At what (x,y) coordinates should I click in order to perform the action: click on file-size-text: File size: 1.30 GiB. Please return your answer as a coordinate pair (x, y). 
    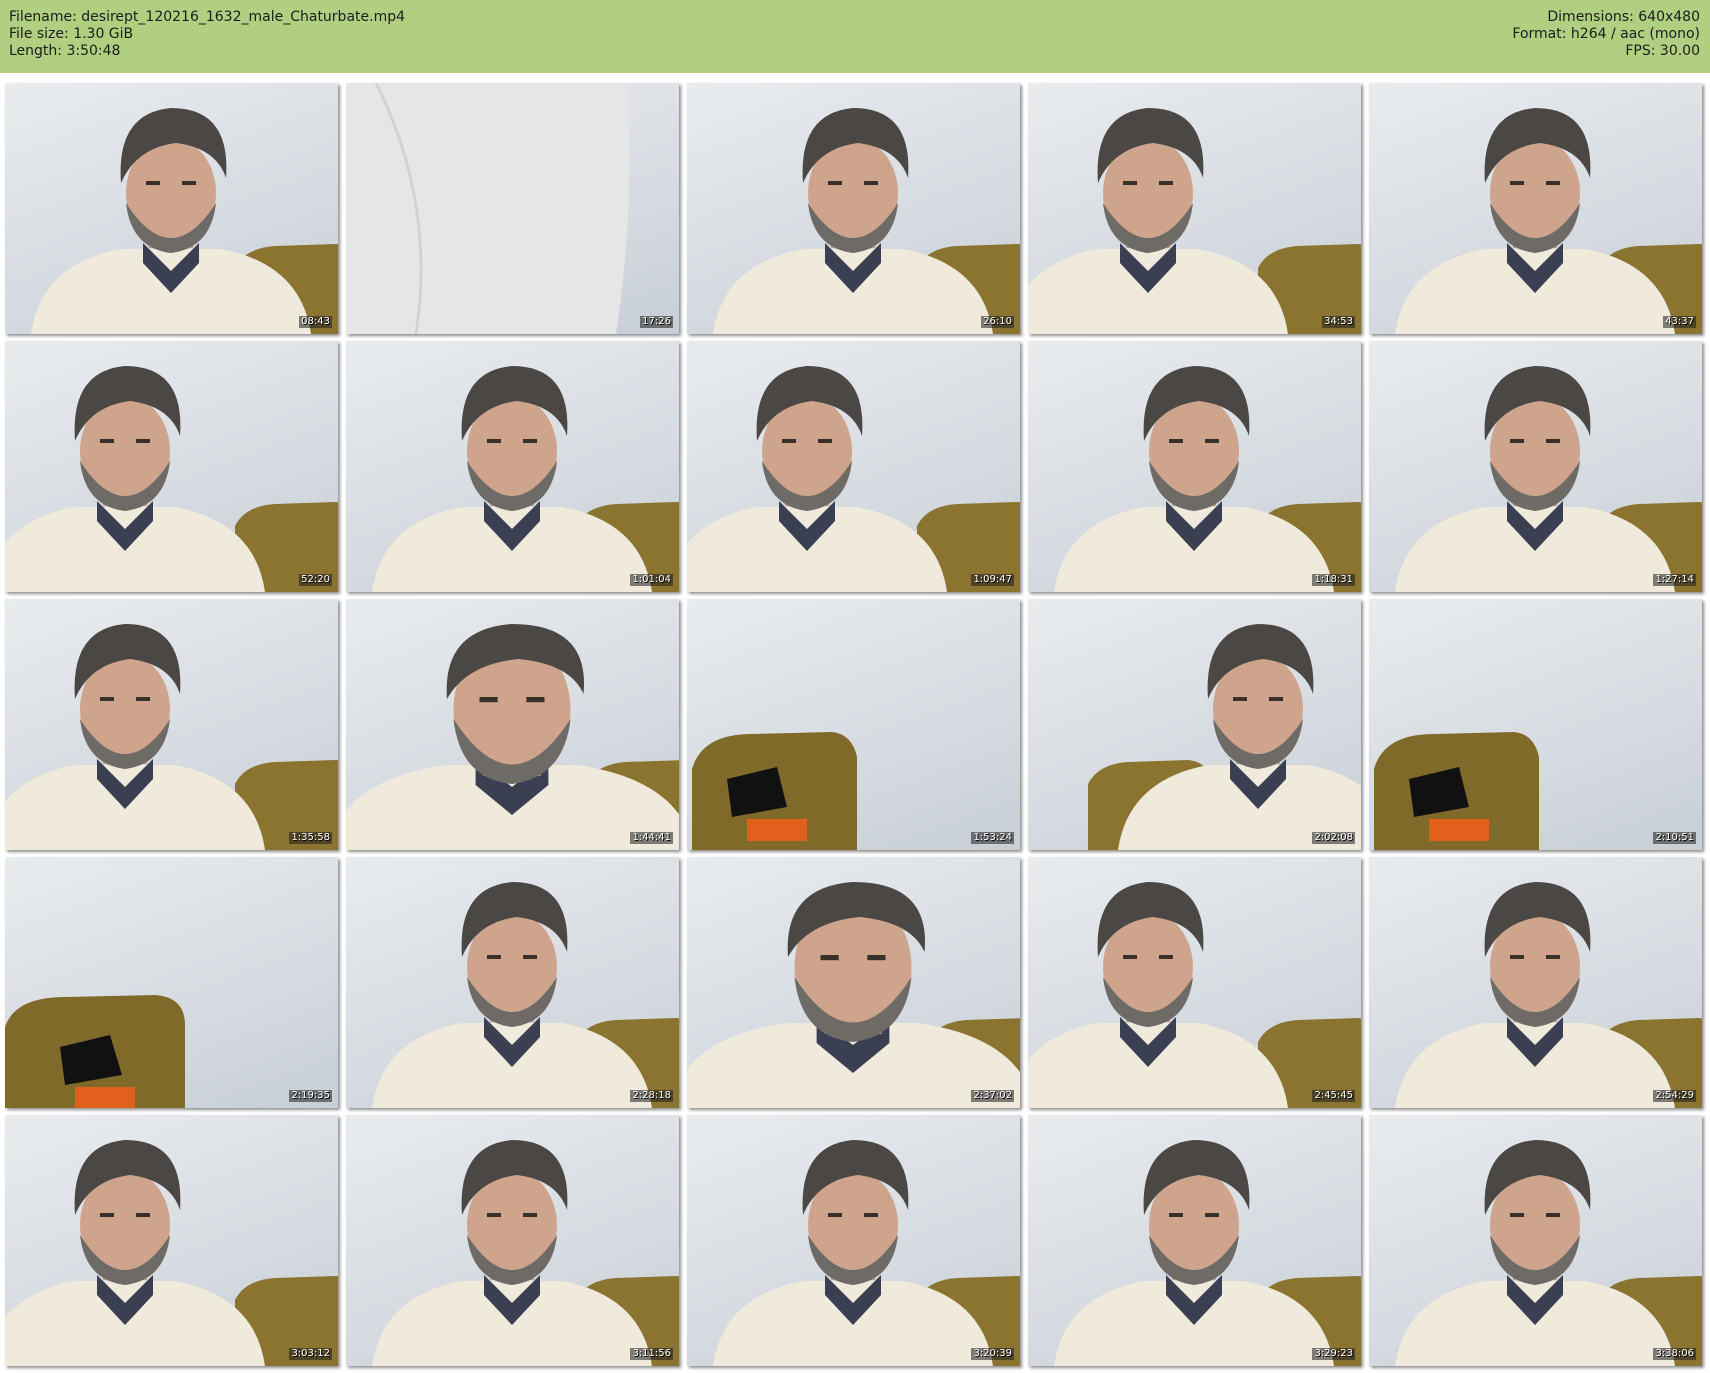
    Looking at the image, I should click on (71, 34).